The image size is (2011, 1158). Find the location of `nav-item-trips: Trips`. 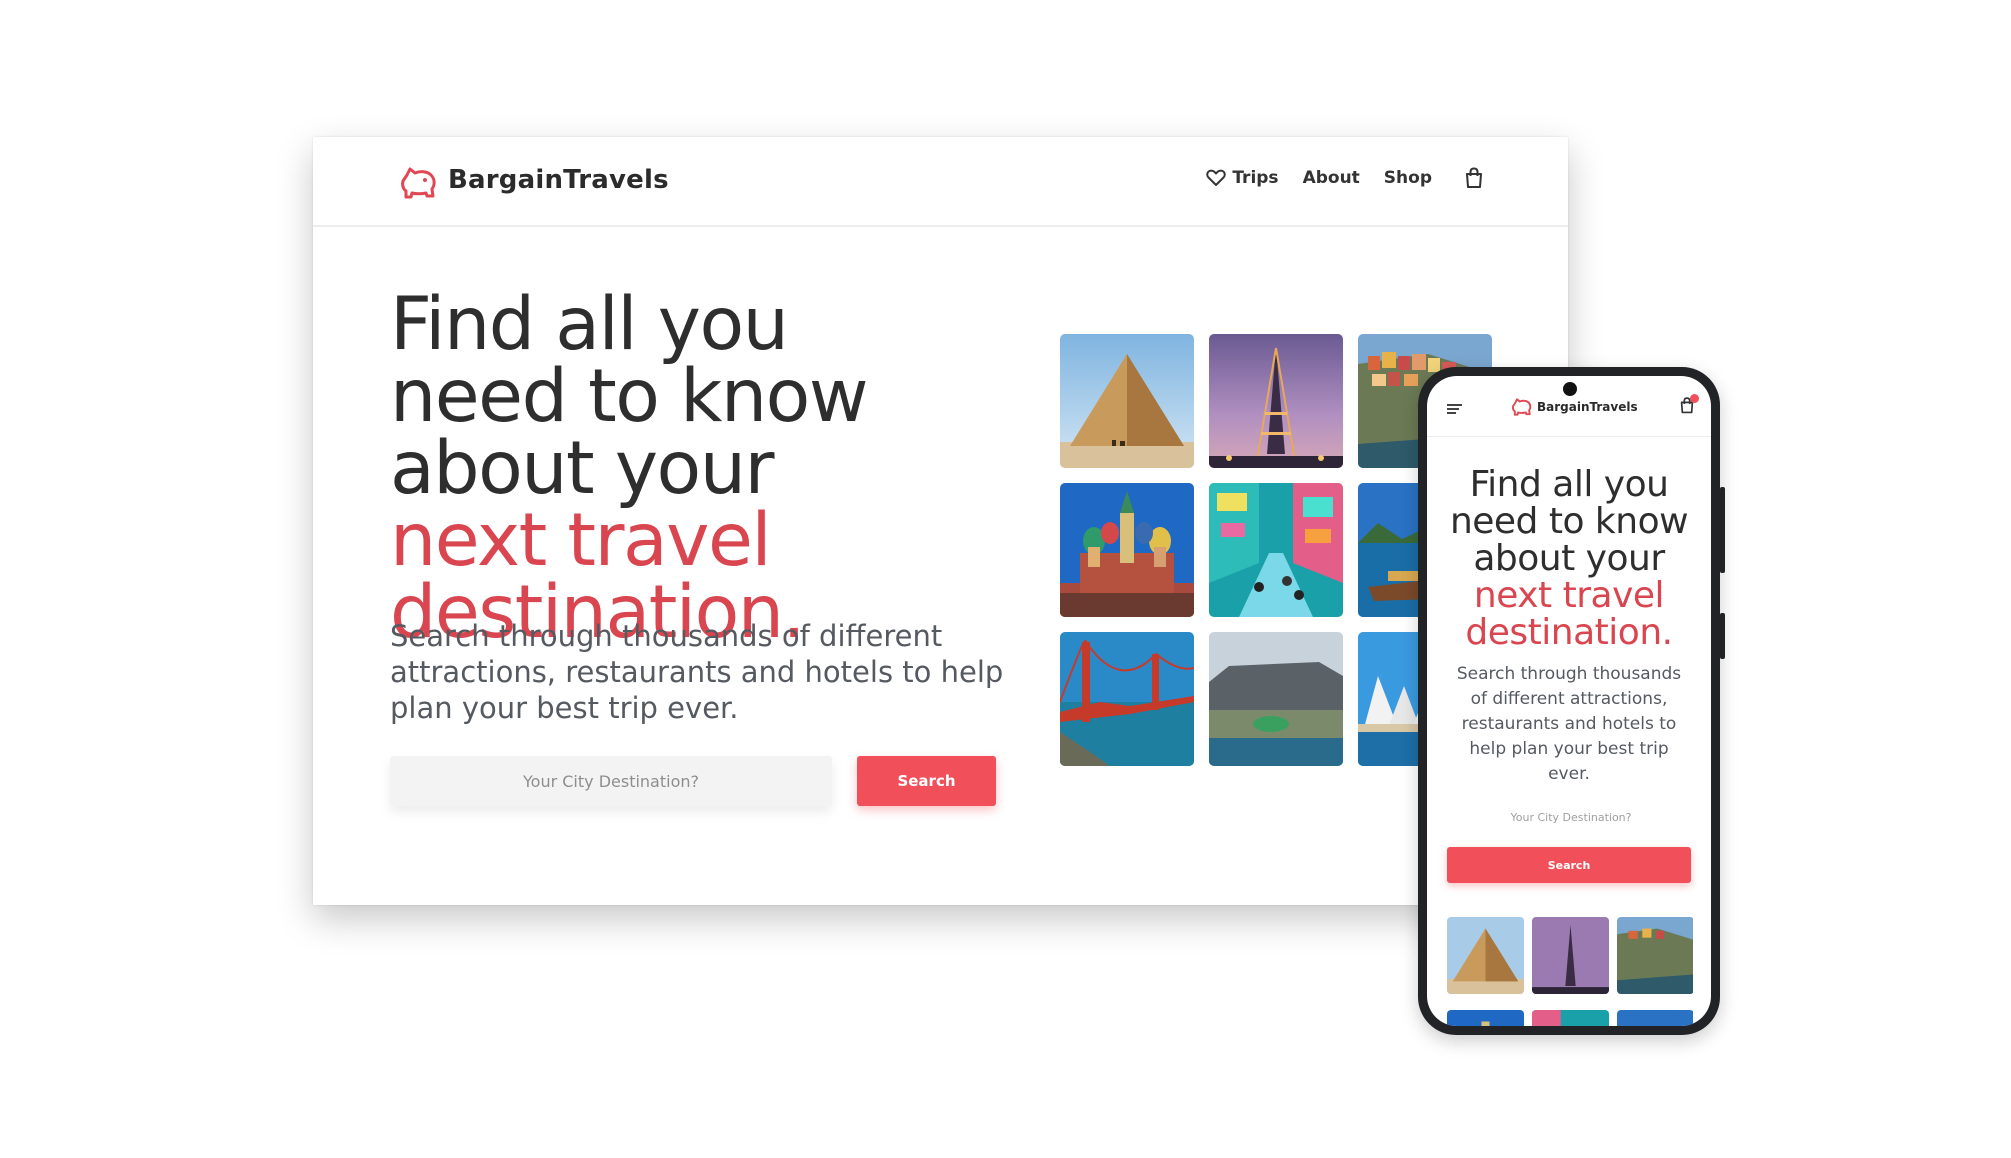

nav-item-trips: Trips is located at coordinates (1242, 178).